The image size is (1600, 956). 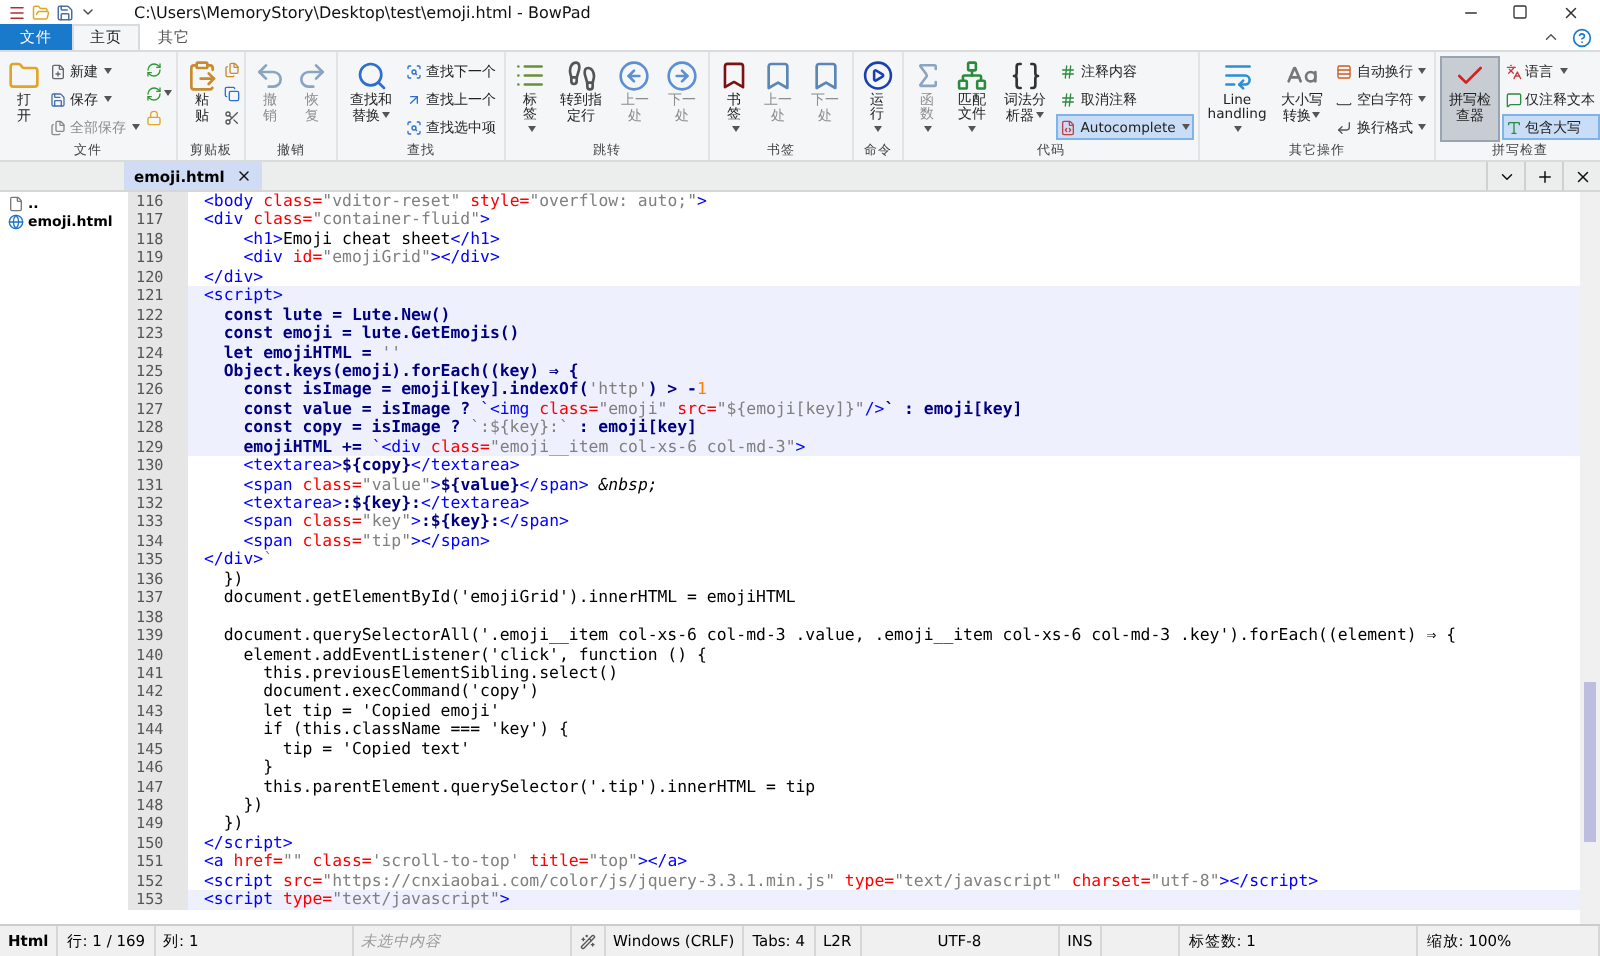 What do you see at coordinates (1344, 71) in the screenshot?
I see `wrap-icon` at bounding box center [1344, 71].